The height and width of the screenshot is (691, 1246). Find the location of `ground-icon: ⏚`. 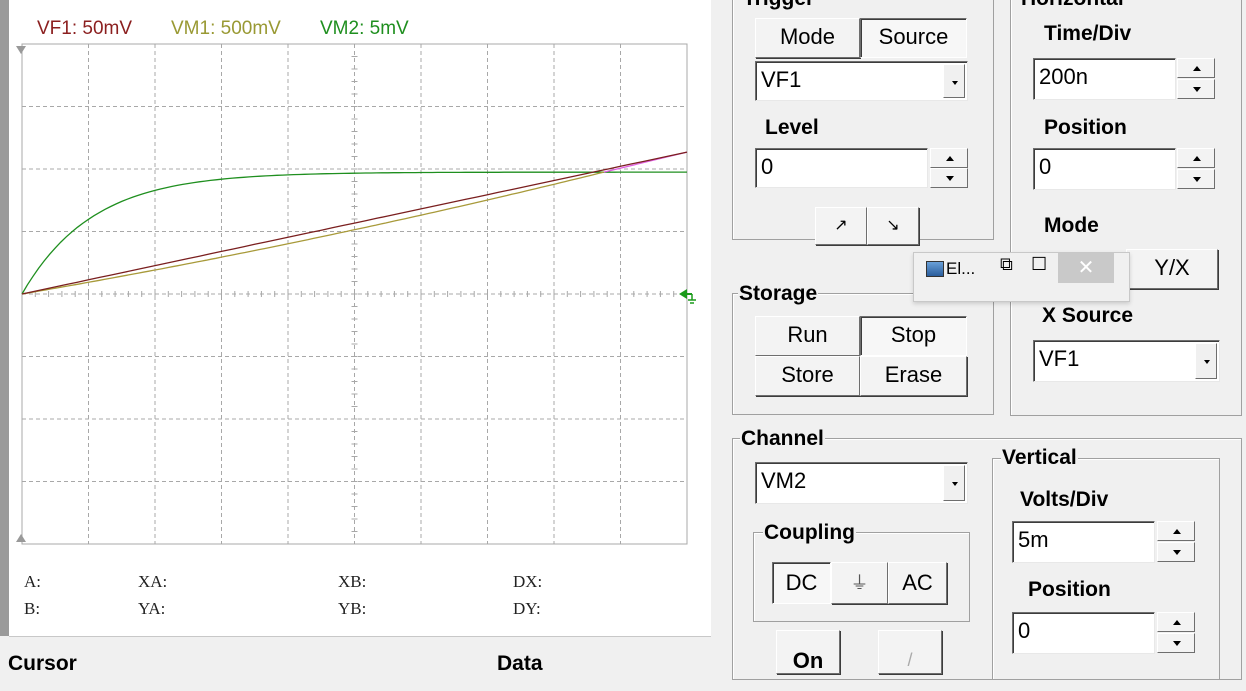

ground-icon: ⏚ is located at coordinates (859, 583).